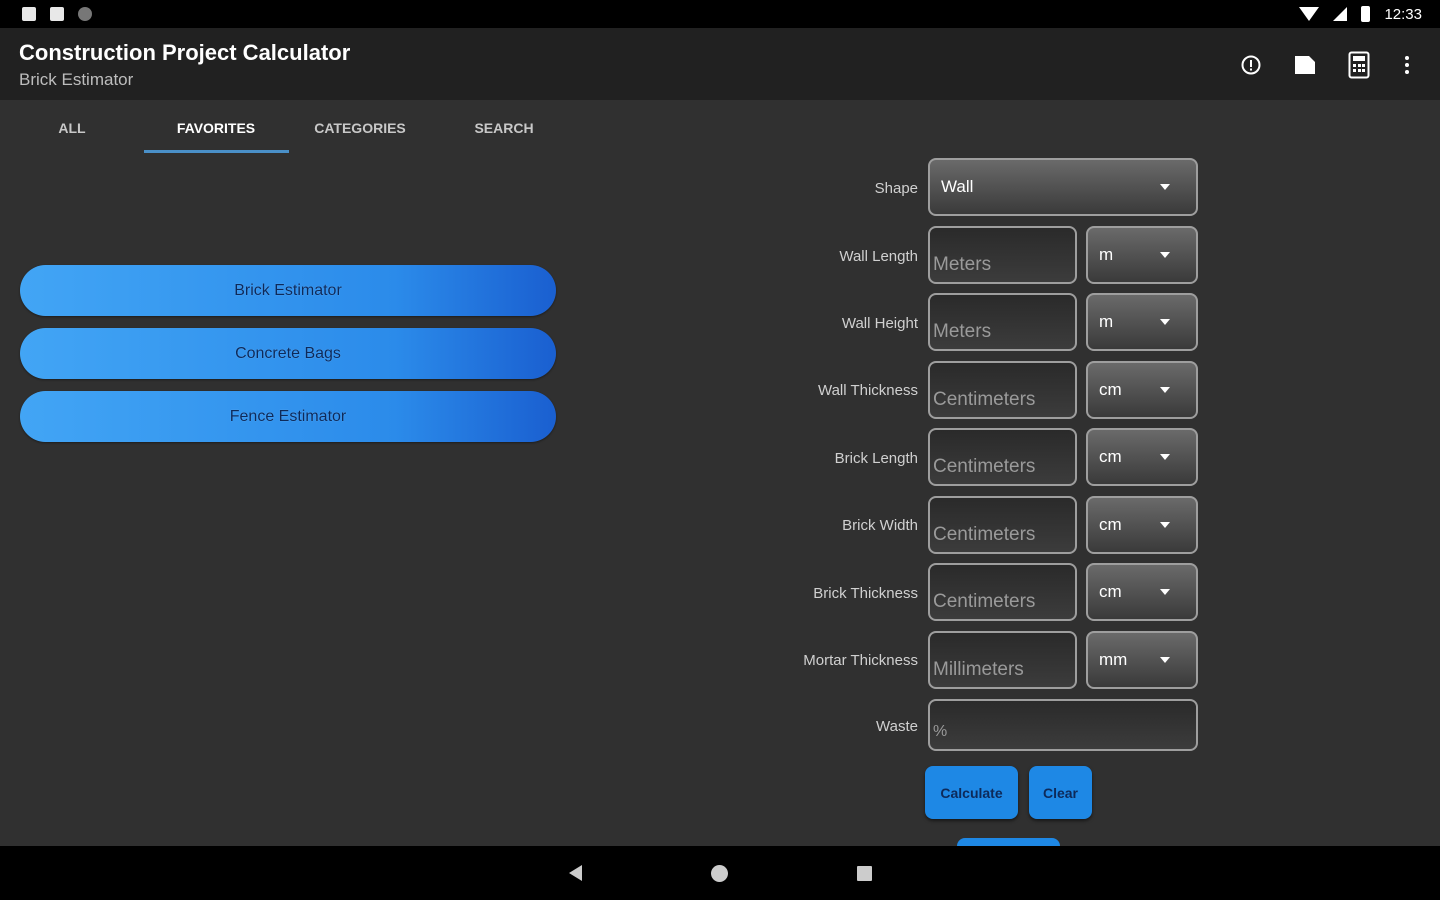  I want to click on tab-categories: CATEGORIES, so click(360, 128).